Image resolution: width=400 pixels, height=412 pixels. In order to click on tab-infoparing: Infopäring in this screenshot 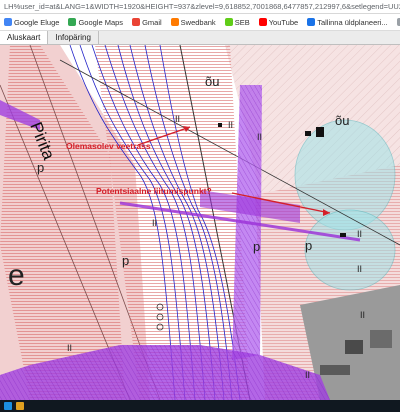, I will do `click(73, 37)`.